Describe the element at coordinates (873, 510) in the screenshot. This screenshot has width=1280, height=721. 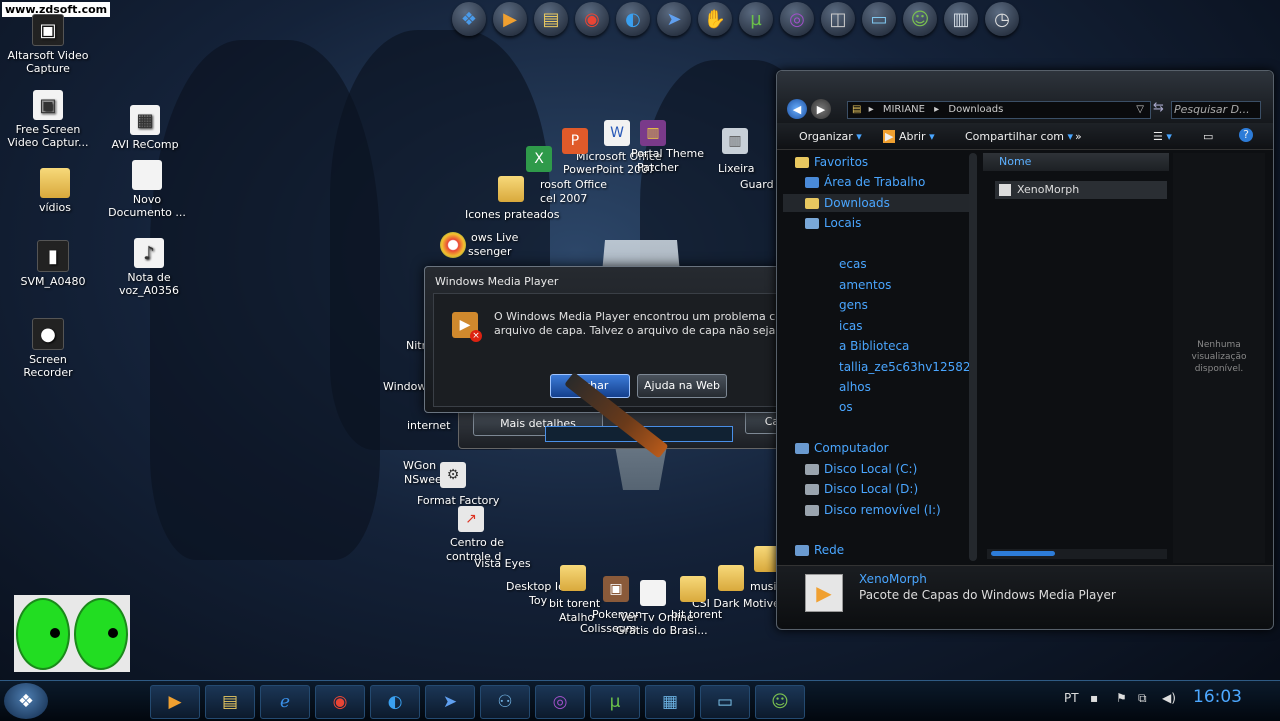
I see `nav-item: Disco removível (I:)` at that location.